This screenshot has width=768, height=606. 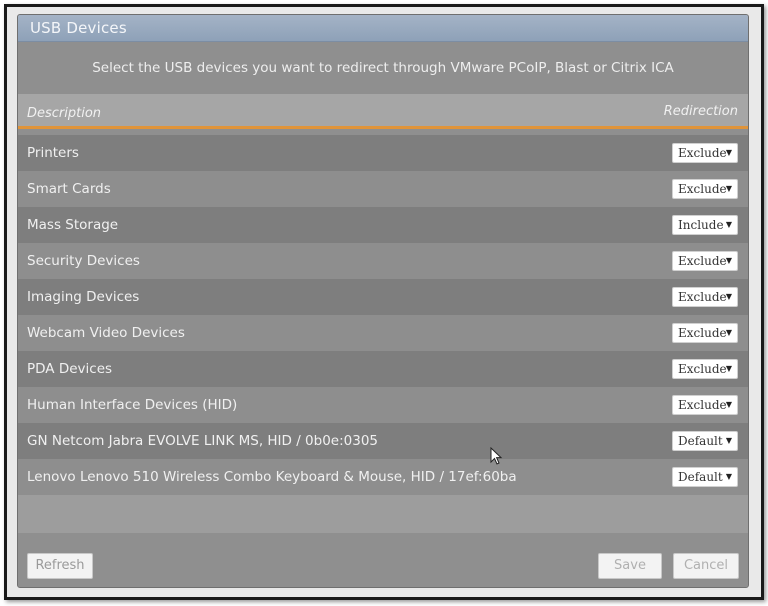 What do you see at coordinates (383, 369) in the screenshot?
I see `table-row: PDA Devices Exclude ▼` at bounding box center [383, 369].